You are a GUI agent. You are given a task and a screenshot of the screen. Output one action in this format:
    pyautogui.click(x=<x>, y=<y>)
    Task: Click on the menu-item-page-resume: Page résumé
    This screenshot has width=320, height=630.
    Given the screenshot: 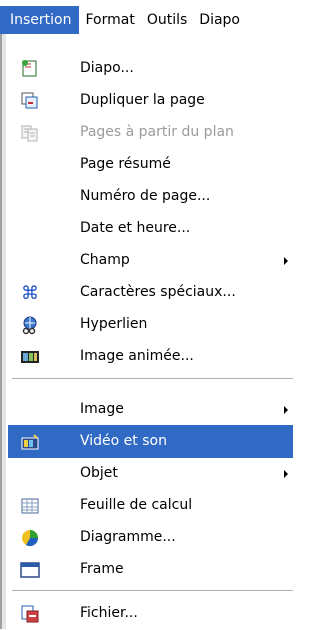 What is the action you would take?
    pyautogui.click(x=150, y=164)
    